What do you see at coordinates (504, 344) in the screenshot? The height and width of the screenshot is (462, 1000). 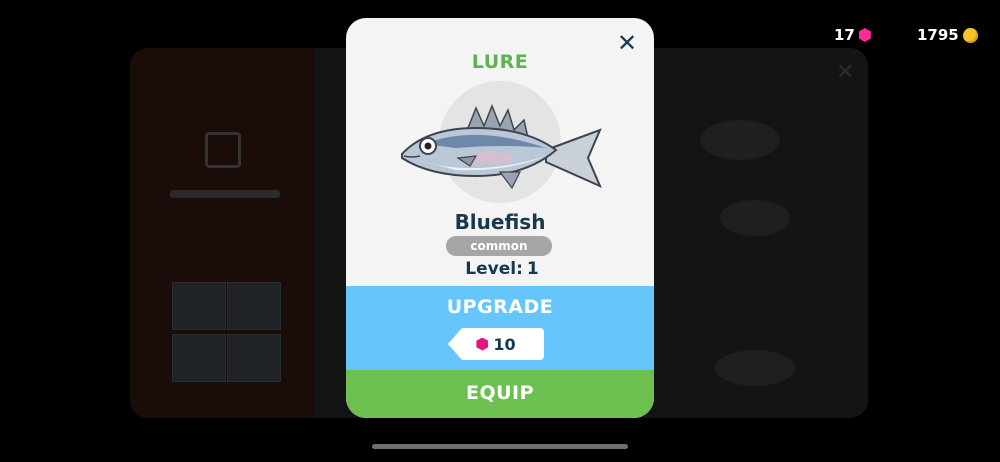 I see `upgrade-cost-value: 10` at bounding box center [504, 344].